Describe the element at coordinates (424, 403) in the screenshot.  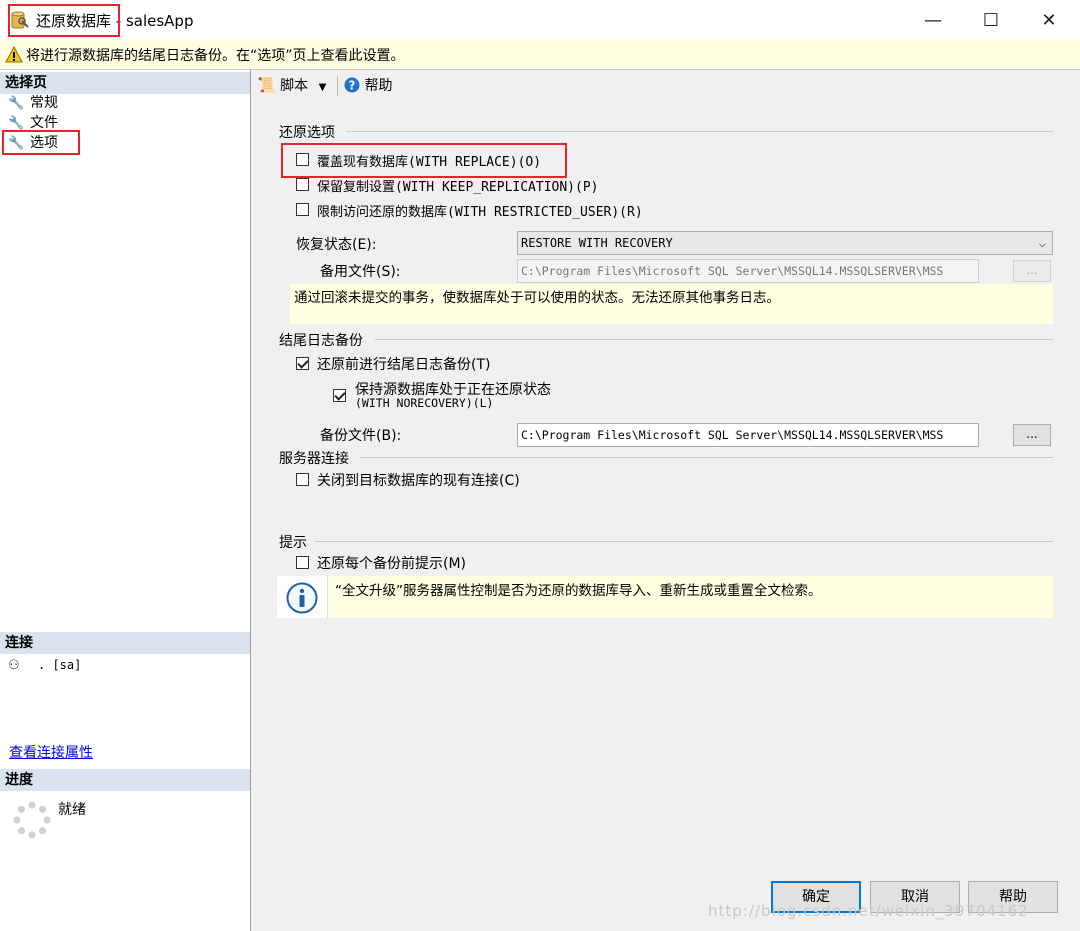
I see `leave-restoring-sublabel: (WITH NORECOVERY)(L)` at that location.